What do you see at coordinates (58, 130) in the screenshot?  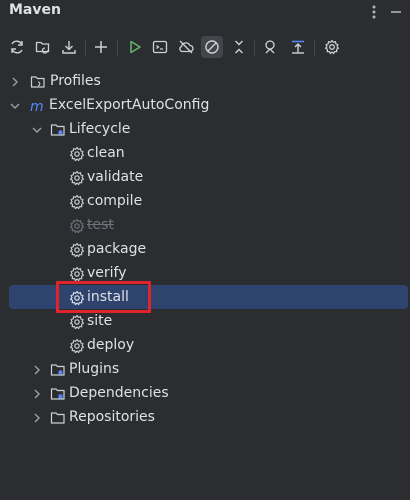 I see `lifecycle-folder-icon` at bounding box center [58, 130].